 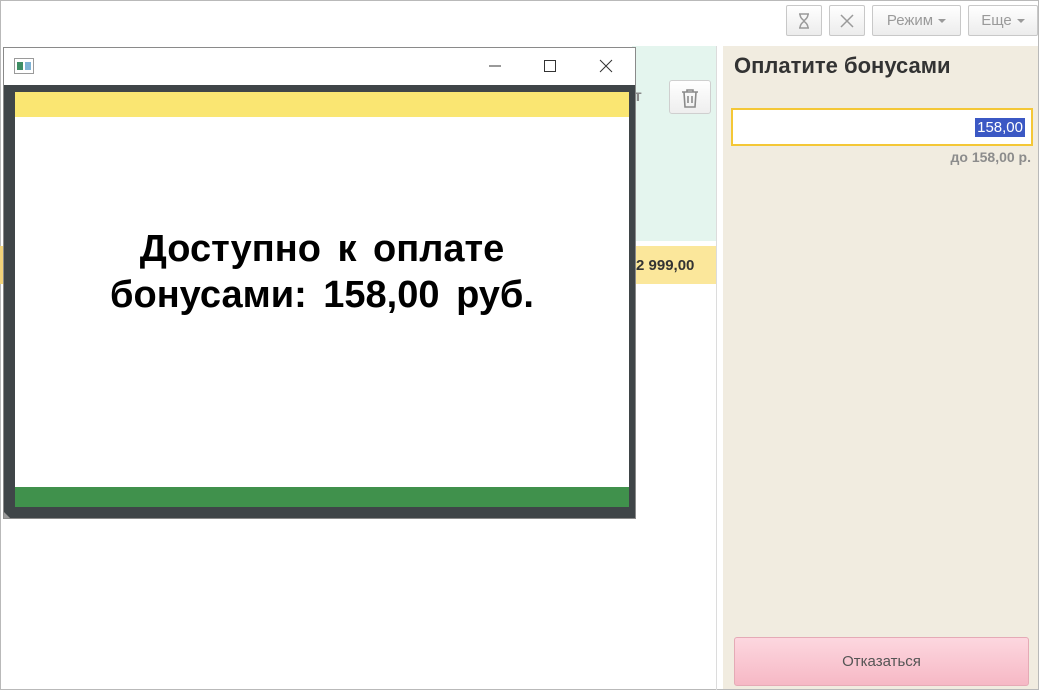 I want to click on background-item-row, so click(x=674, y=143).